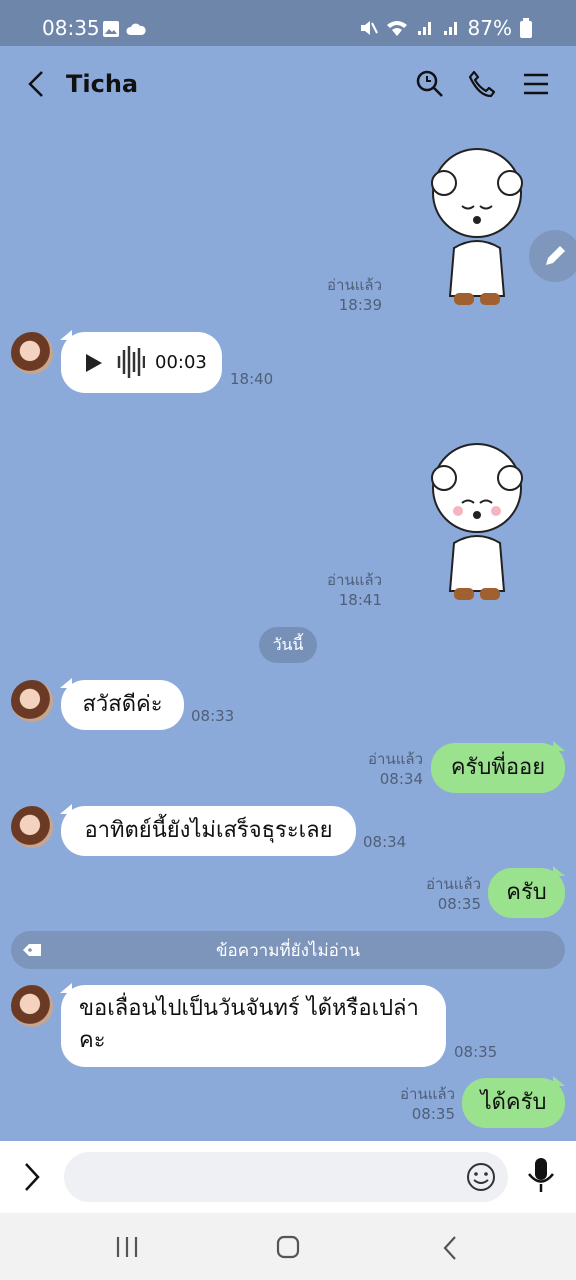 The height and width of the screenshot is (1280, 576). Describe the element at coordinates (32, 950) in the screenshot. I see `tag-icon` at that location.